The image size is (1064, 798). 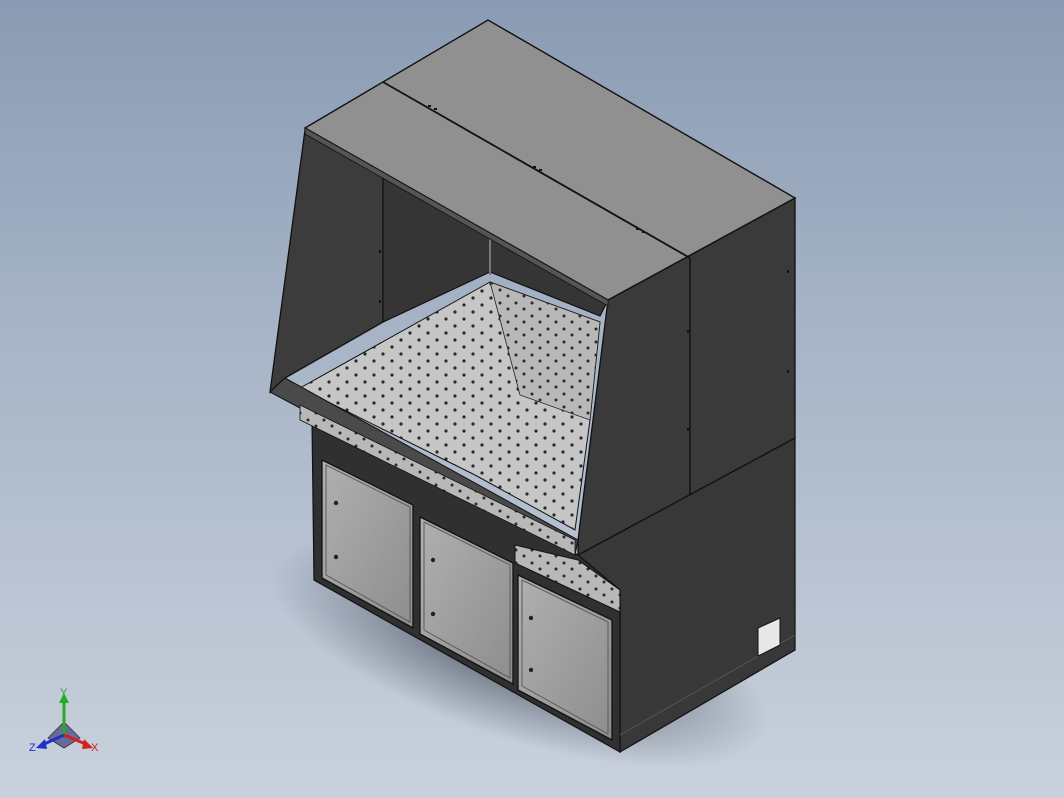 I want to click on coordinate-triad: Y X Z, so click(x=64, y=720).